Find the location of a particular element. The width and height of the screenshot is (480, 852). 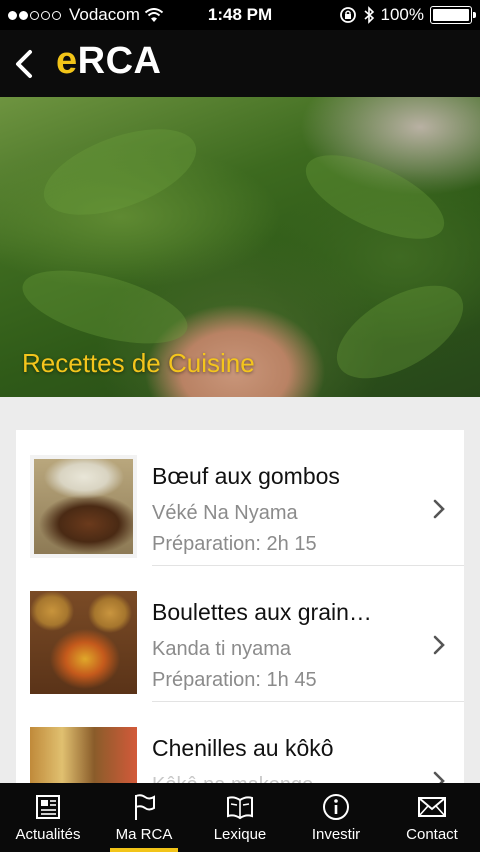

tab-lexique: Lexique is located at coordinates (240, 817).